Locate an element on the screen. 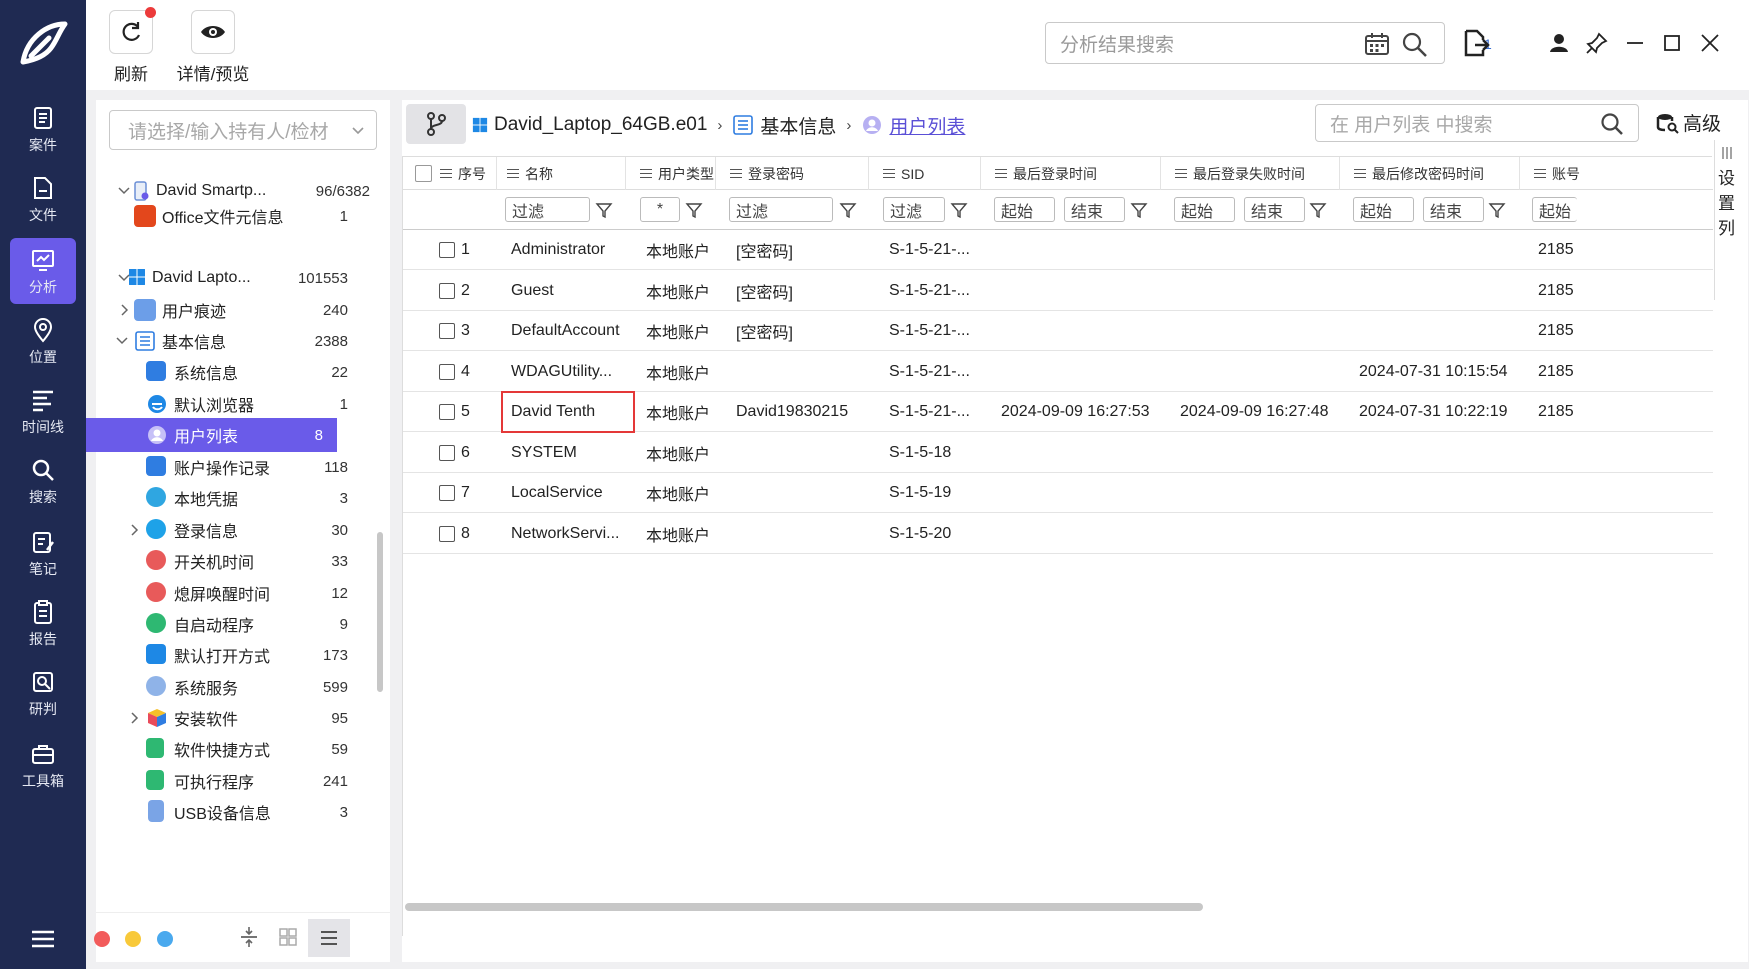 This screenshot has width=1749, height=969. table-row: 8 NetworkServi... 本地账户 S-1-5-20 is located at coordinates (1058, 534).